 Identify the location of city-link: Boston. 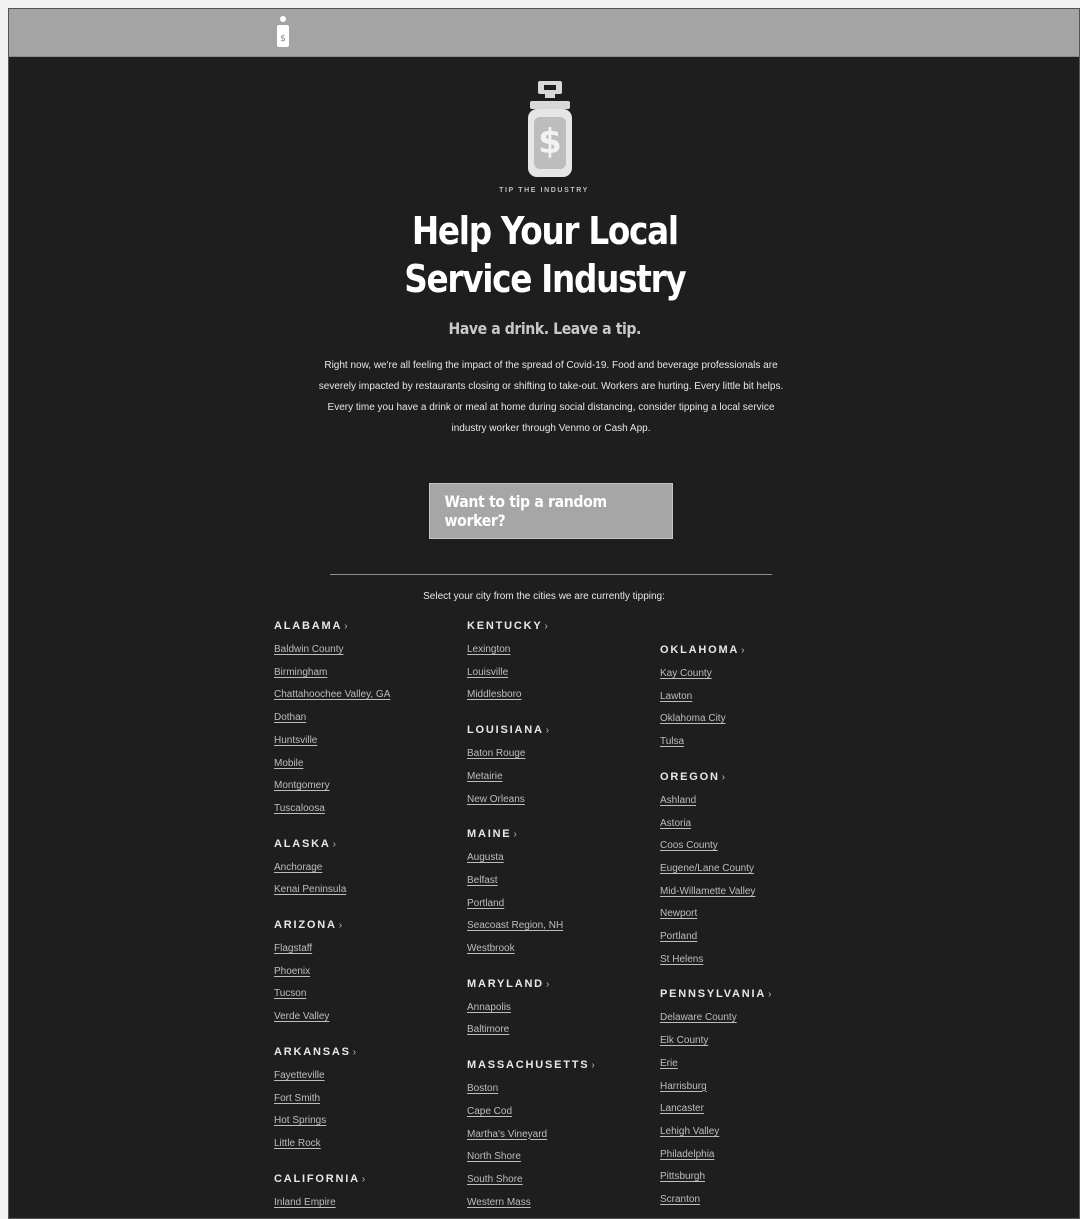
(557, 1089).